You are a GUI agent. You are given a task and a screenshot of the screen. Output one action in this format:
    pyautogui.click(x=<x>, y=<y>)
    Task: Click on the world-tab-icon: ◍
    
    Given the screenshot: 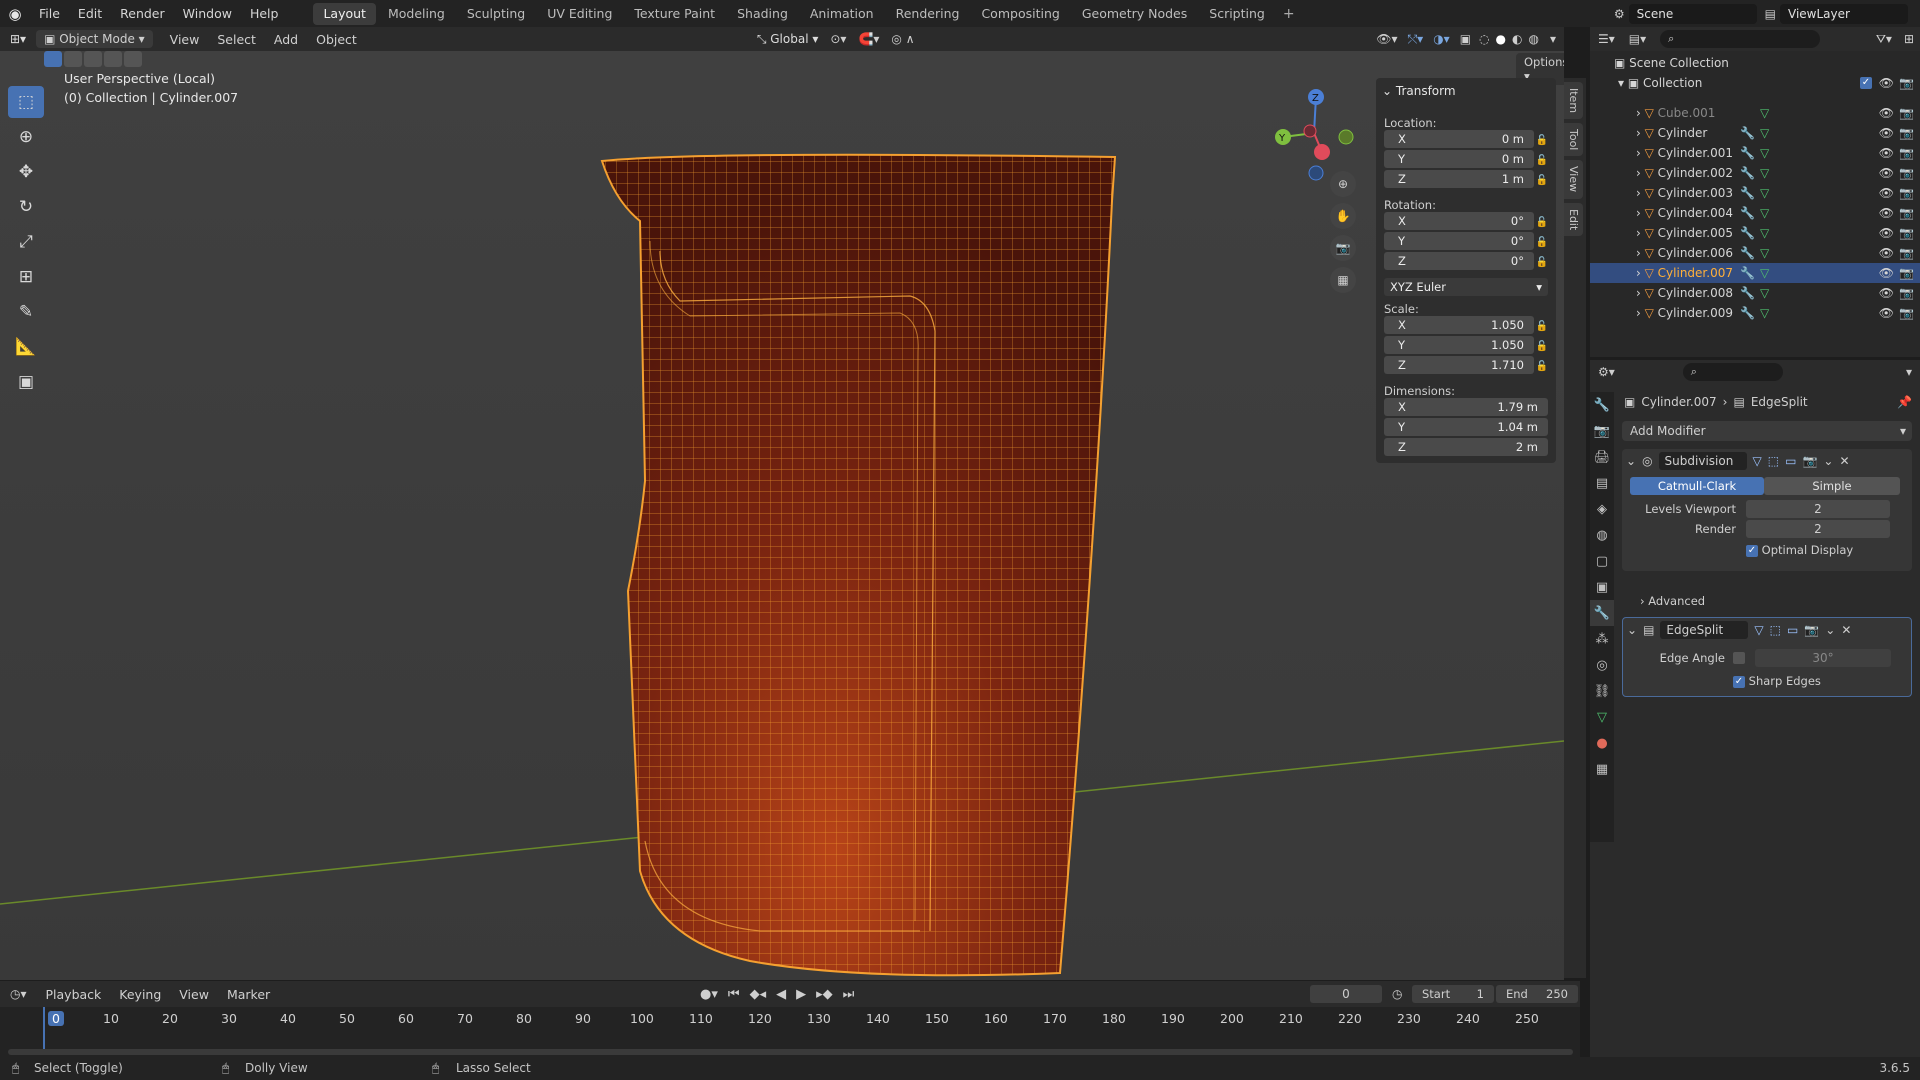 What is the action you would take?
    pyautogui.click(x=1602, y=535)
    